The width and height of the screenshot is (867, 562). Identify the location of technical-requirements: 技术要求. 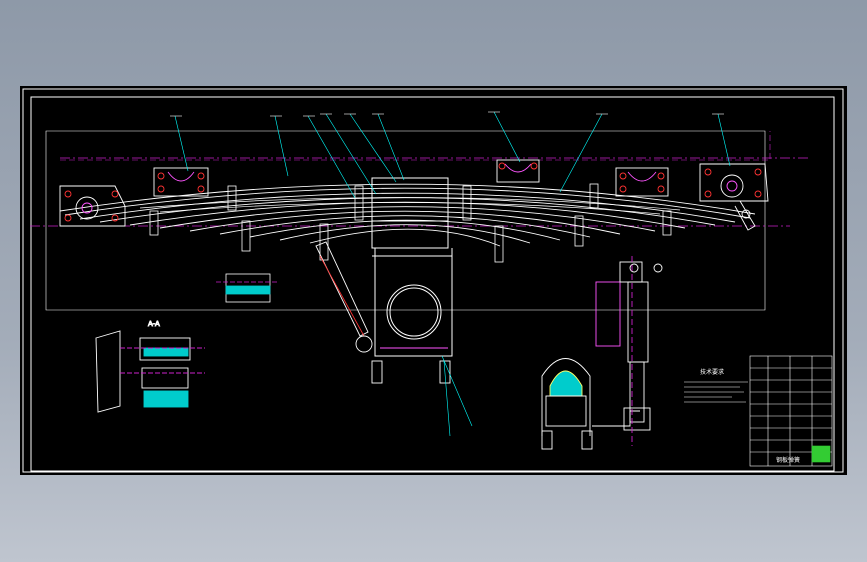
(716, 385).